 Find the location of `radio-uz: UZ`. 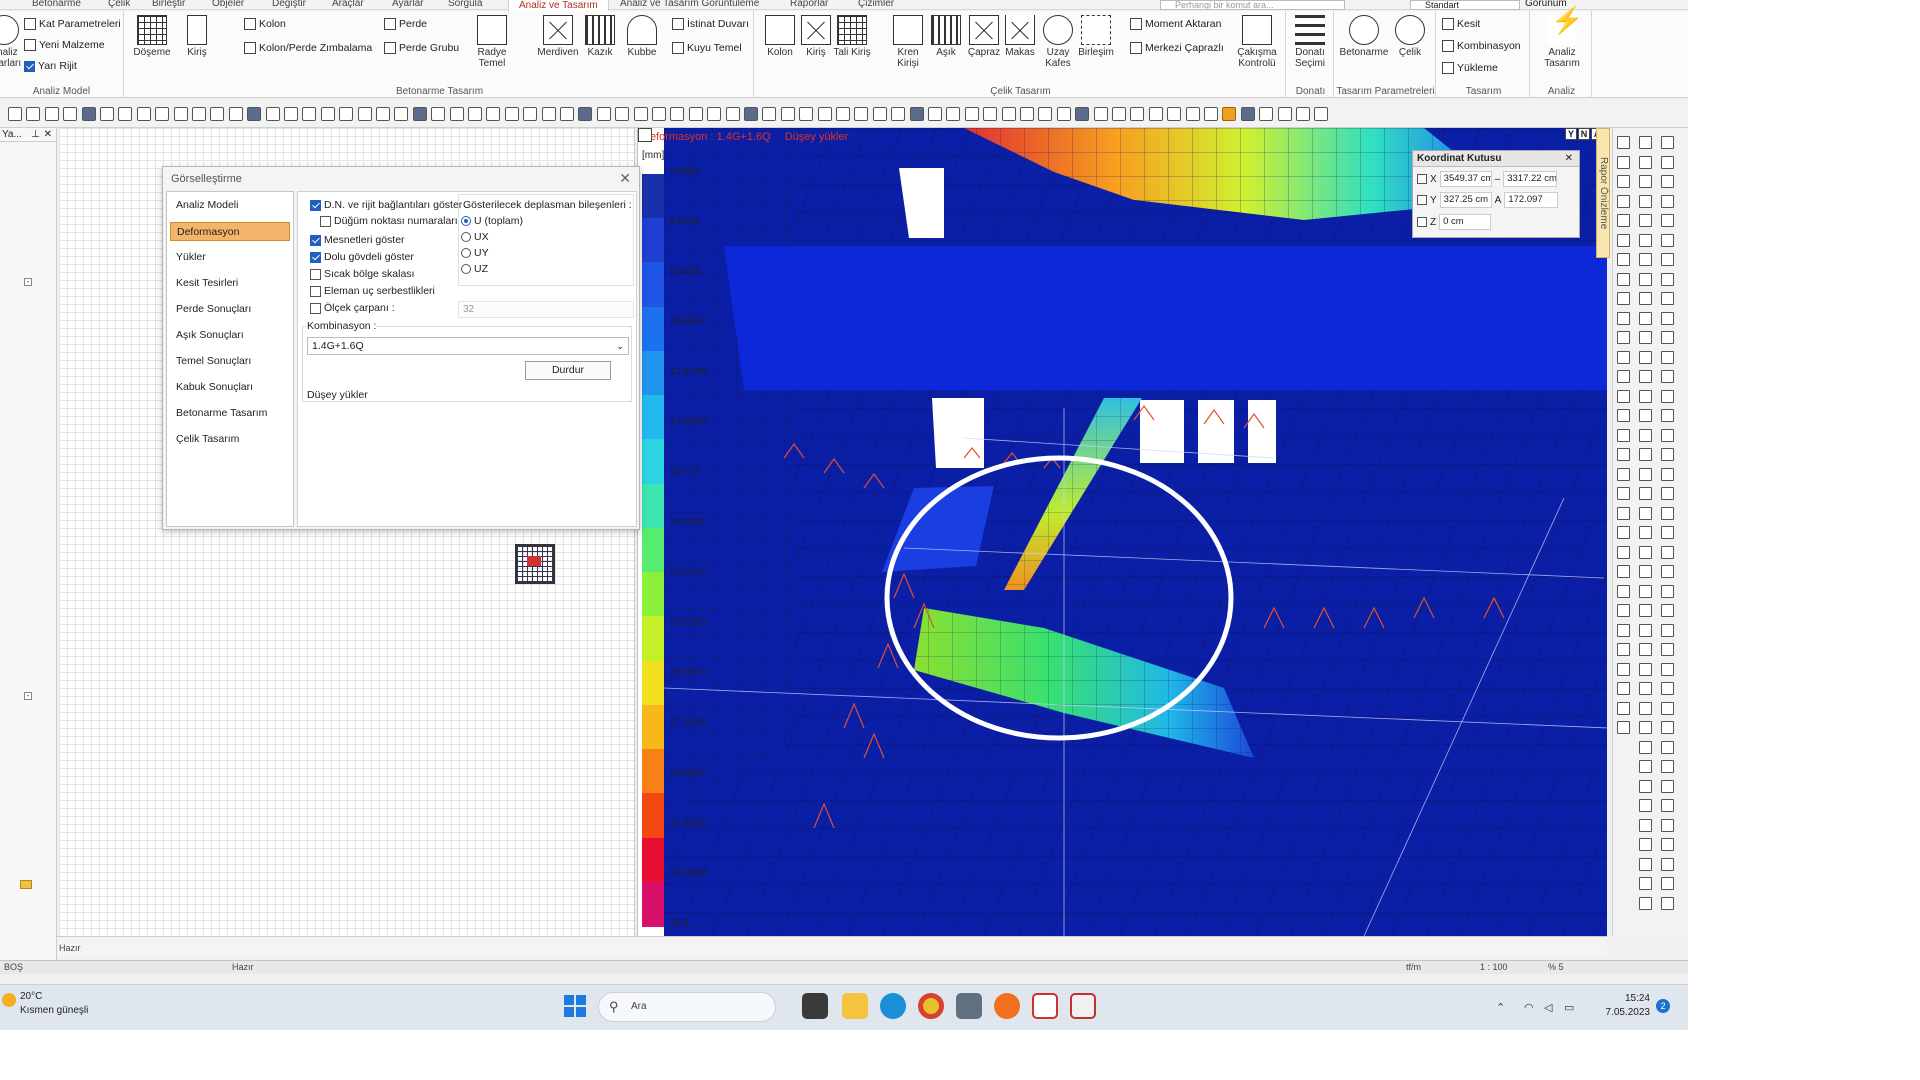

radio-uz: UZ is located at coordinates (474, 269).